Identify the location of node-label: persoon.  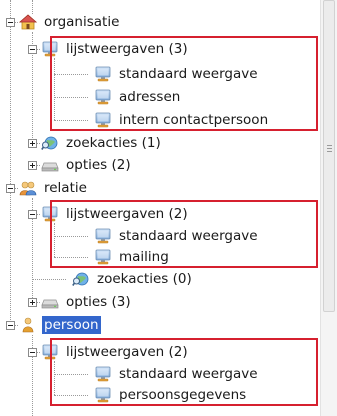
(71, 325).